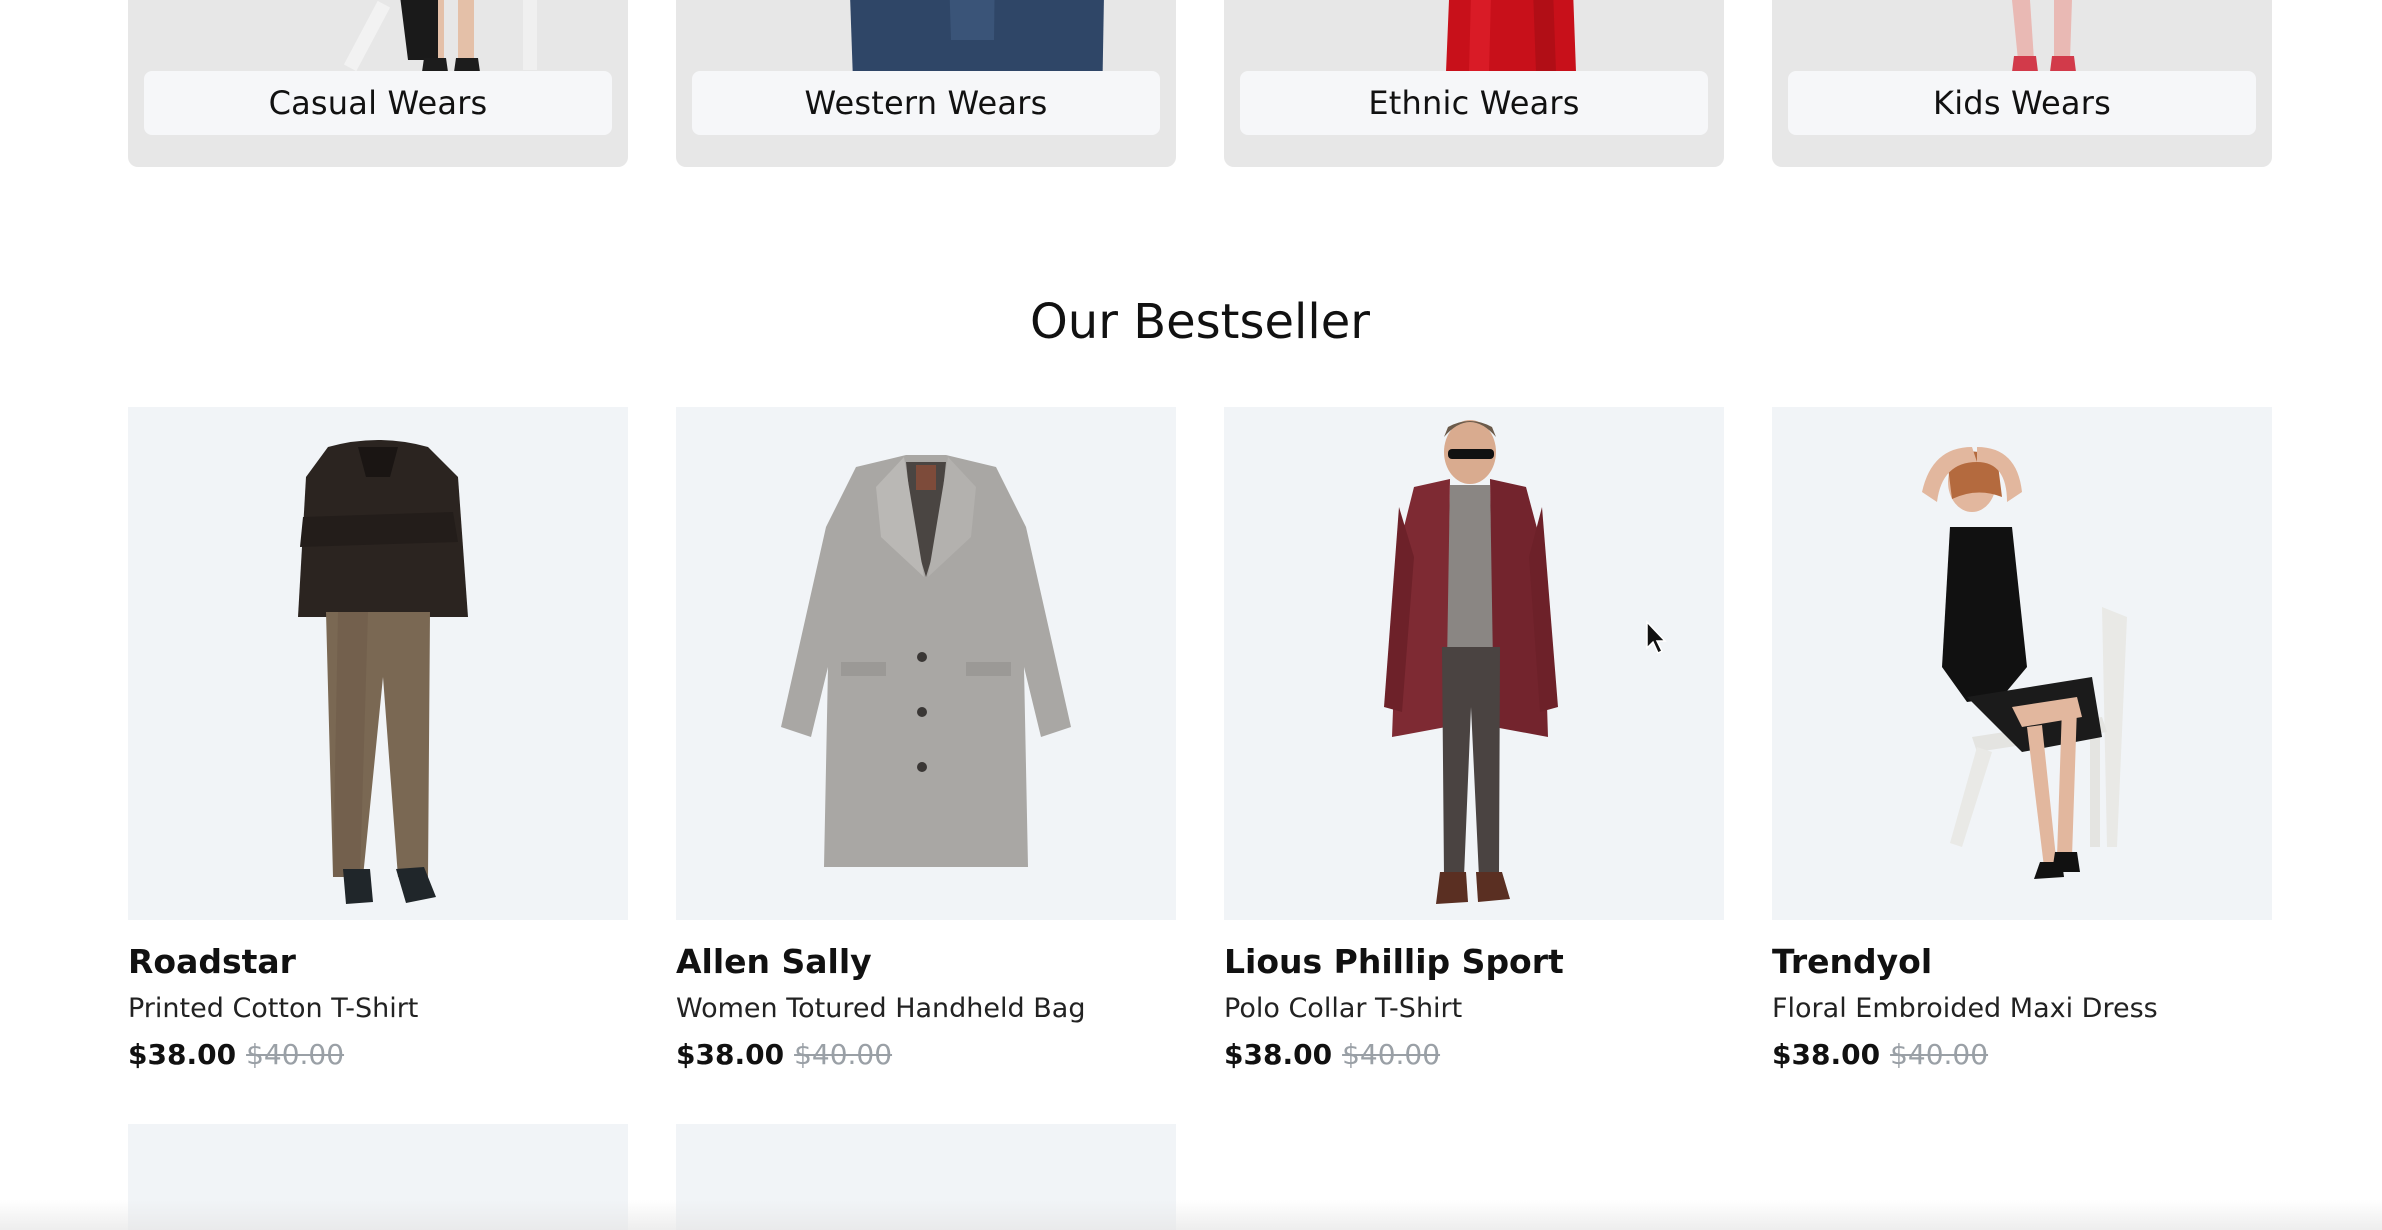  Describe the element at coordinates (1852, 961) in the screenshot. I see `product-brand: Trendyol` at that location.